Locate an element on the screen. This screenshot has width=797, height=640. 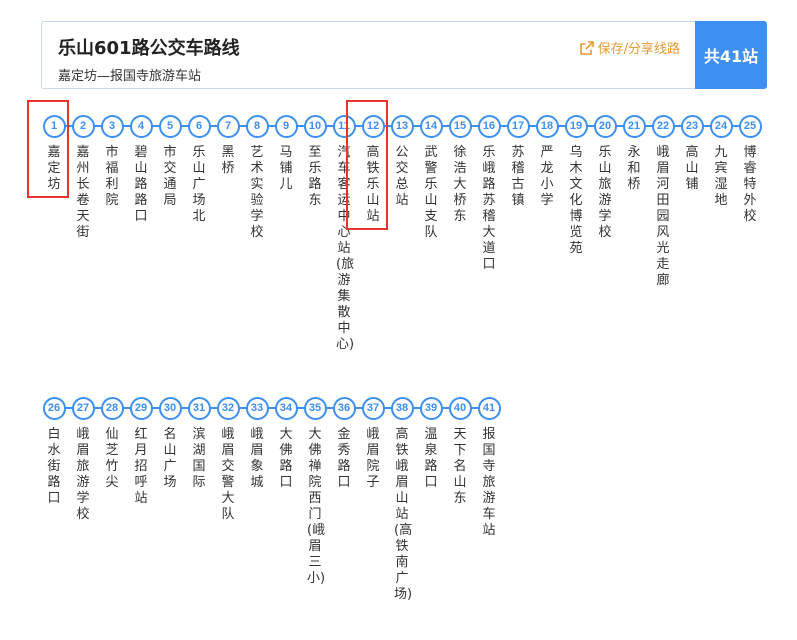
stop-item: 7 黑桥 is located at coordinates (228, 146).